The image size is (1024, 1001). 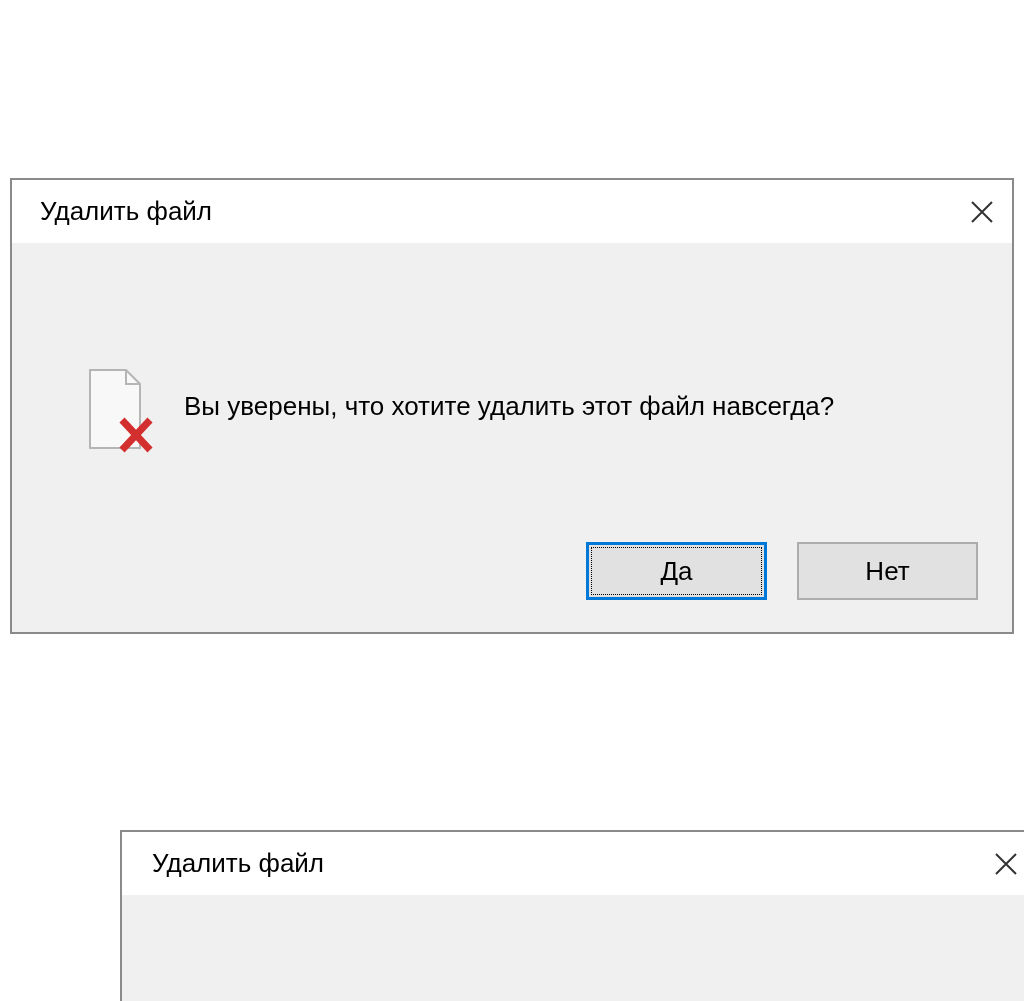 What do you see at coordinates (121, 411) in the screenshot?
I see `file-delete-icon` at bounding box center [121, 411].